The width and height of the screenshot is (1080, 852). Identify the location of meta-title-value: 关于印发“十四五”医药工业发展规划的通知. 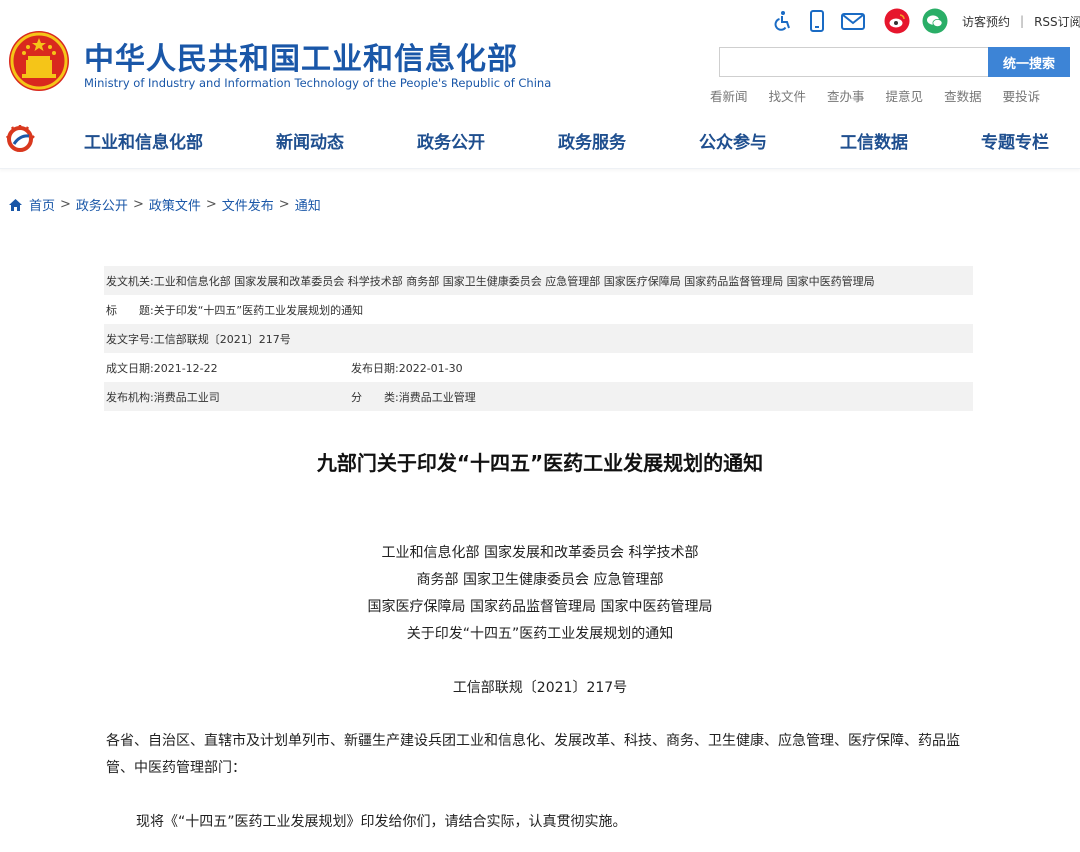
(258, 310).